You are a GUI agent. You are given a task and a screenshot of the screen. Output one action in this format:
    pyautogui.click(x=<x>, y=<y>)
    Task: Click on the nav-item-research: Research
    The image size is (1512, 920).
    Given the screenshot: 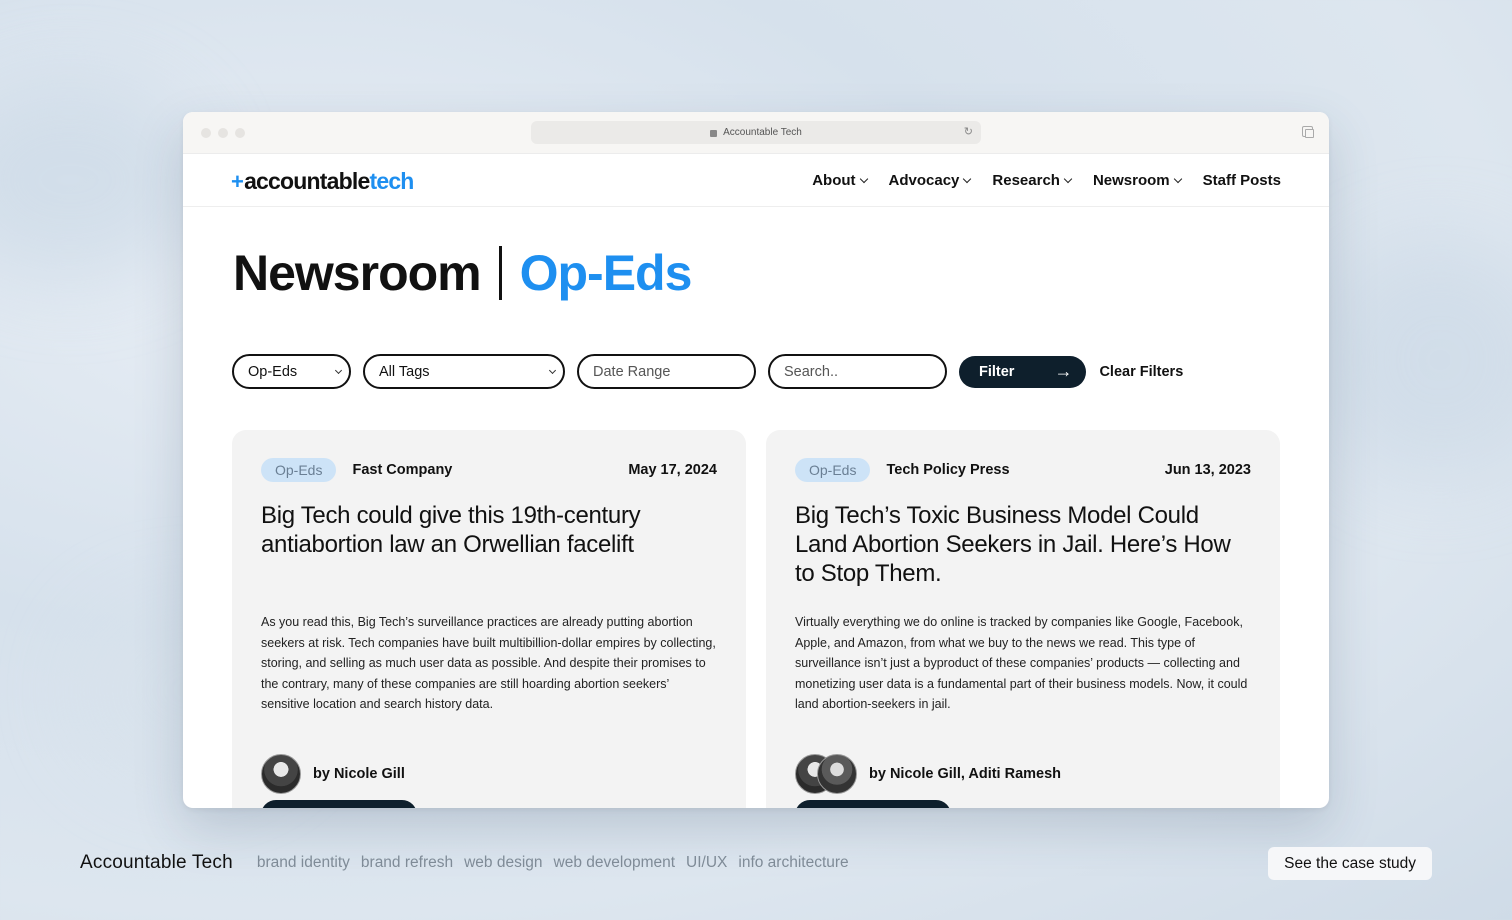 What is the action you would take?
    pyautogui.click(x=1032, y=180)
    